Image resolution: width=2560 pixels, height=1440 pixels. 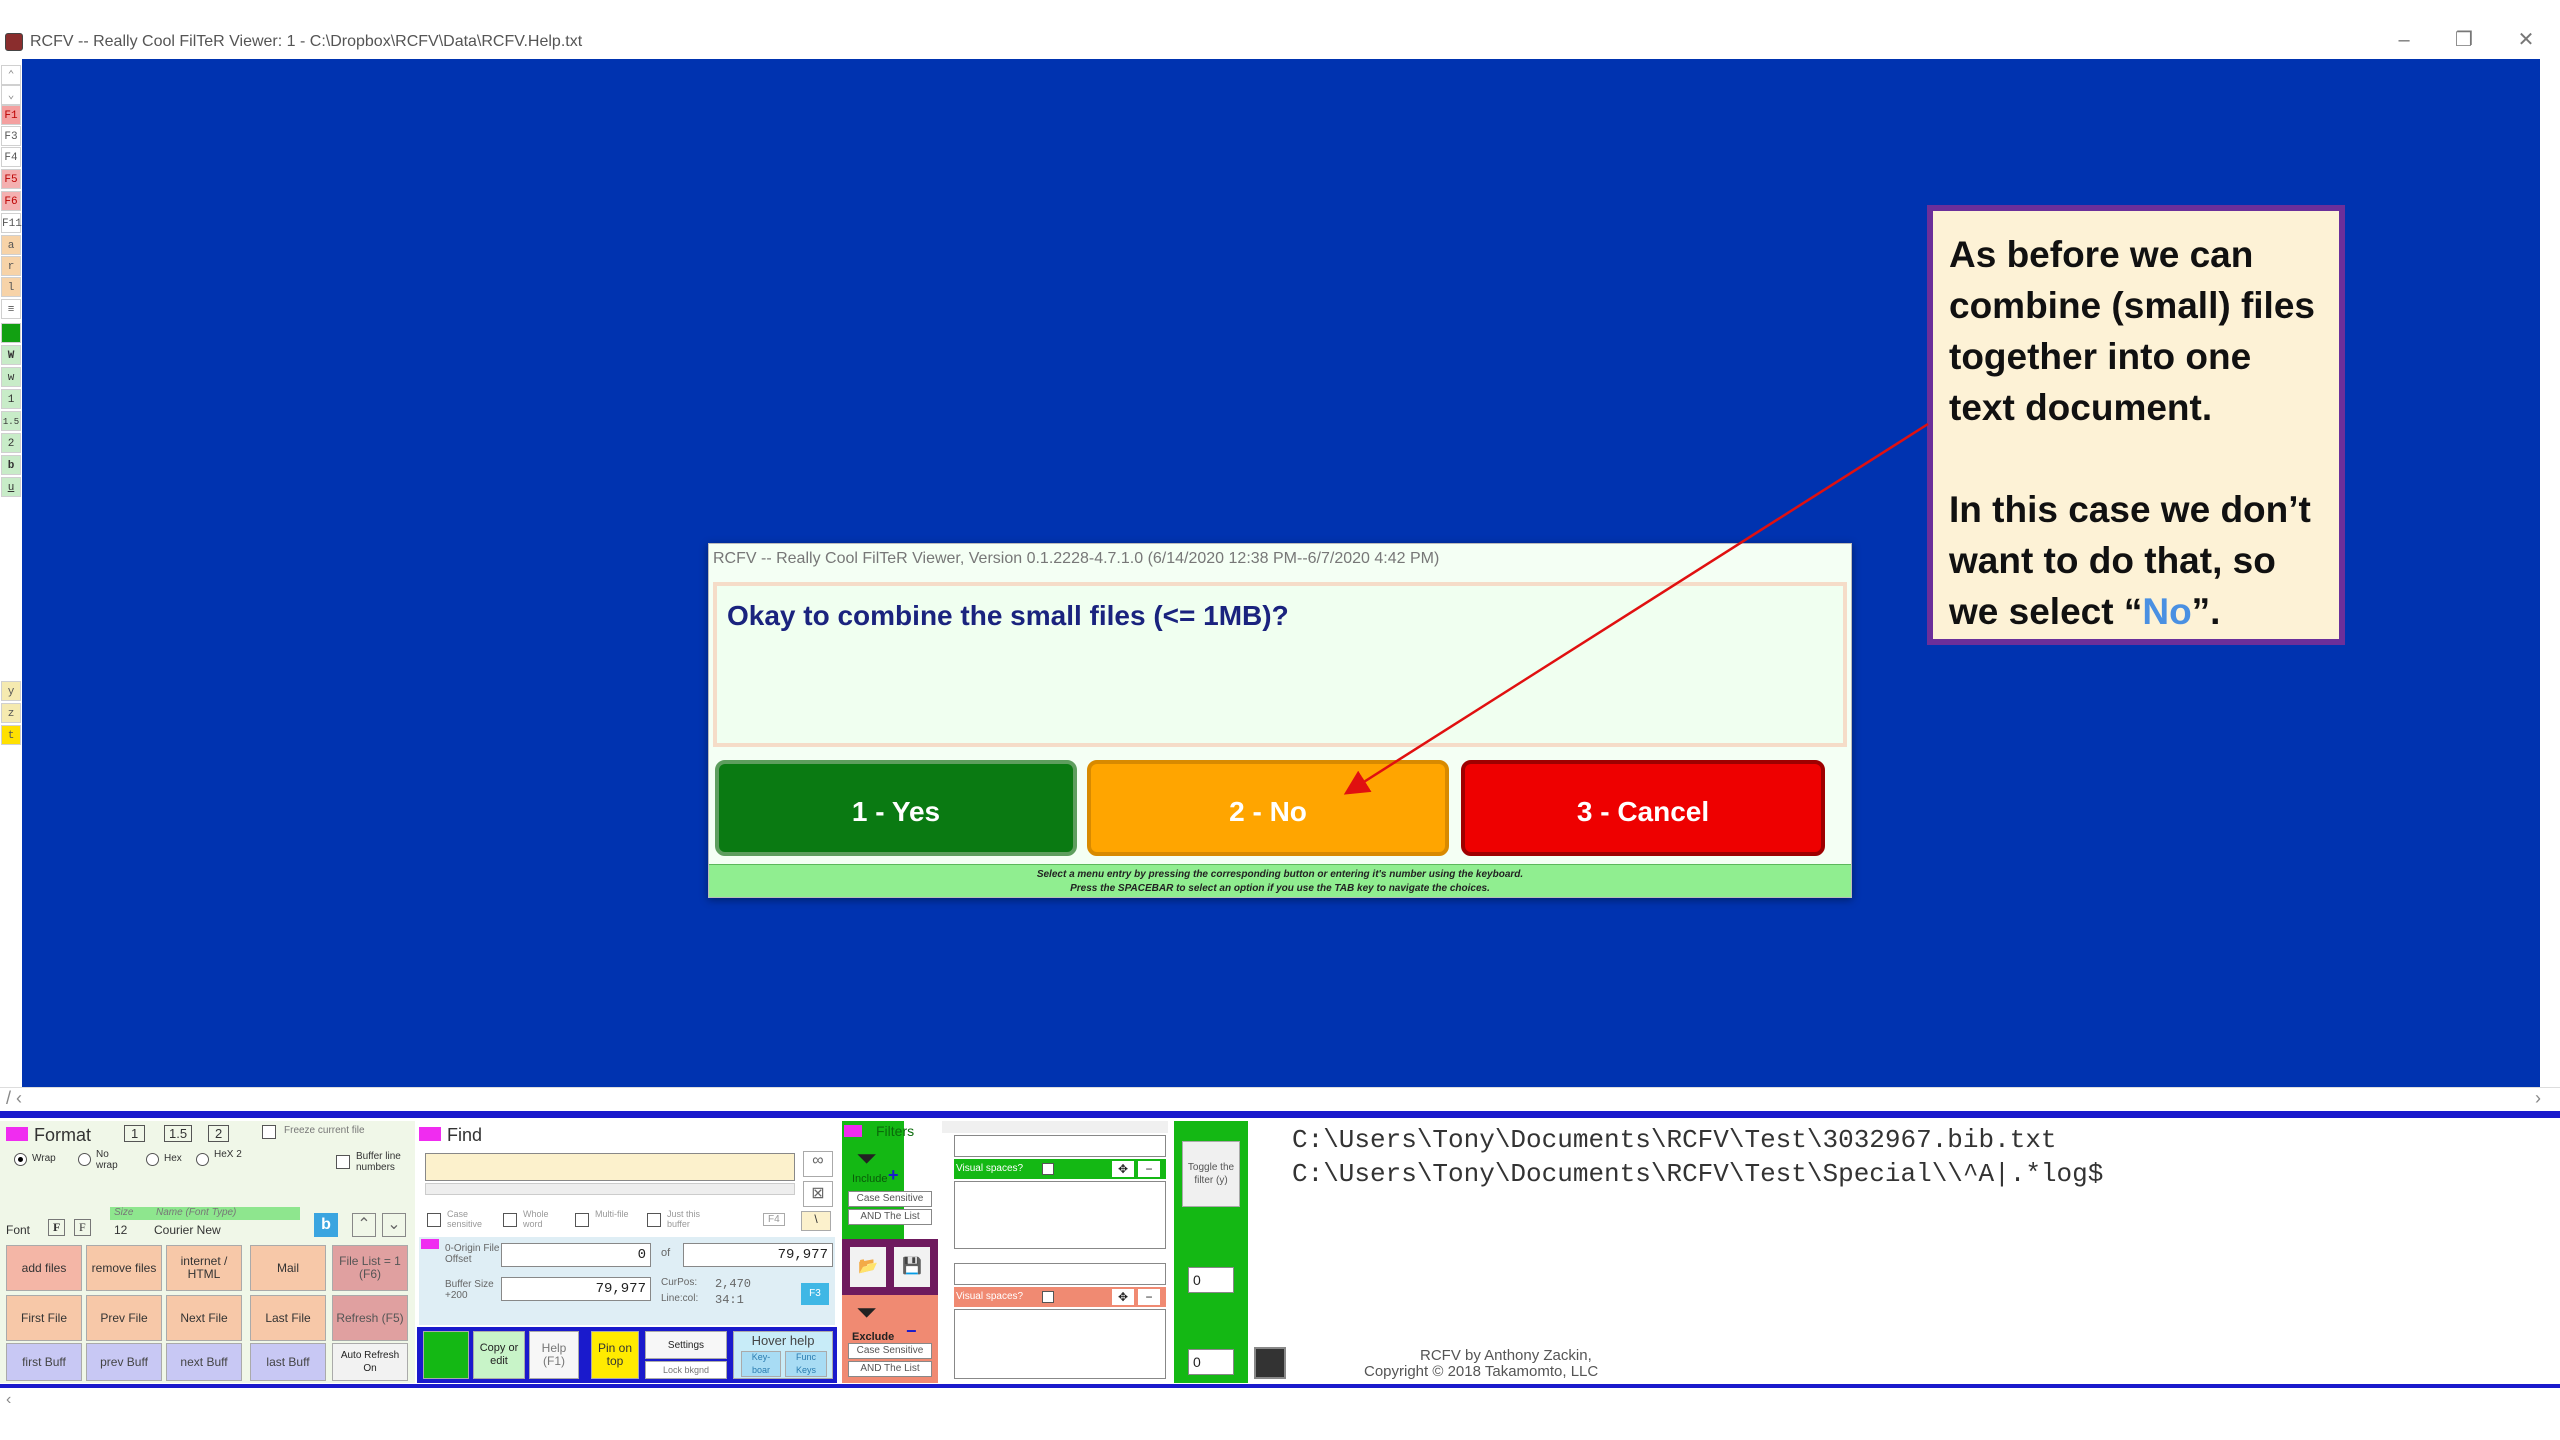 I want to click on exclude-counter: 0, so click(x=1211, y=1362).